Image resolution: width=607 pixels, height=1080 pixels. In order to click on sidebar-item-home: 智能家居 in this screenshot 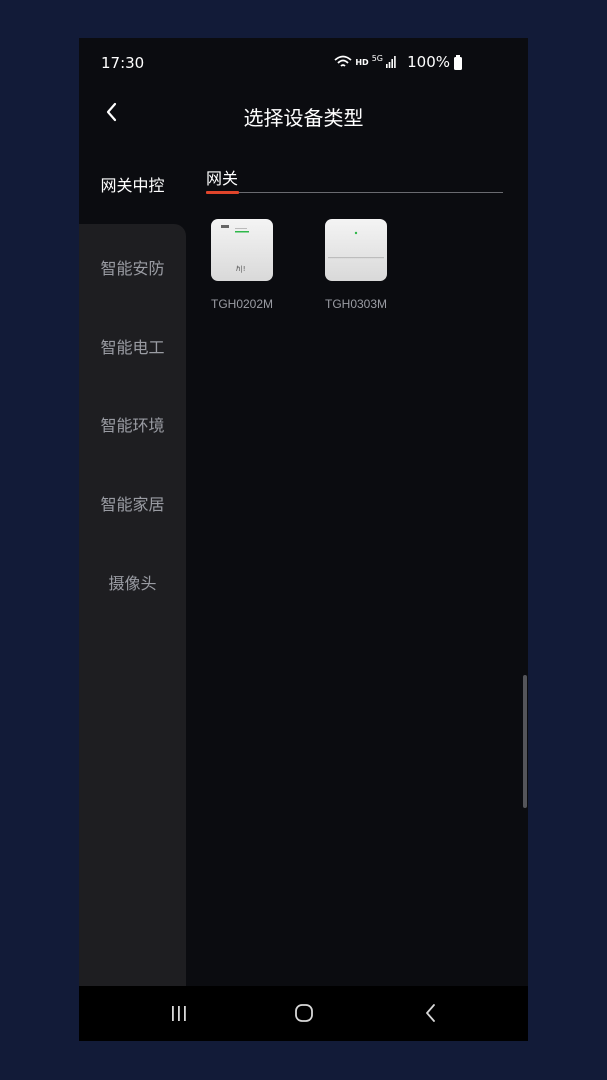, I will do `click(132, 503)`.